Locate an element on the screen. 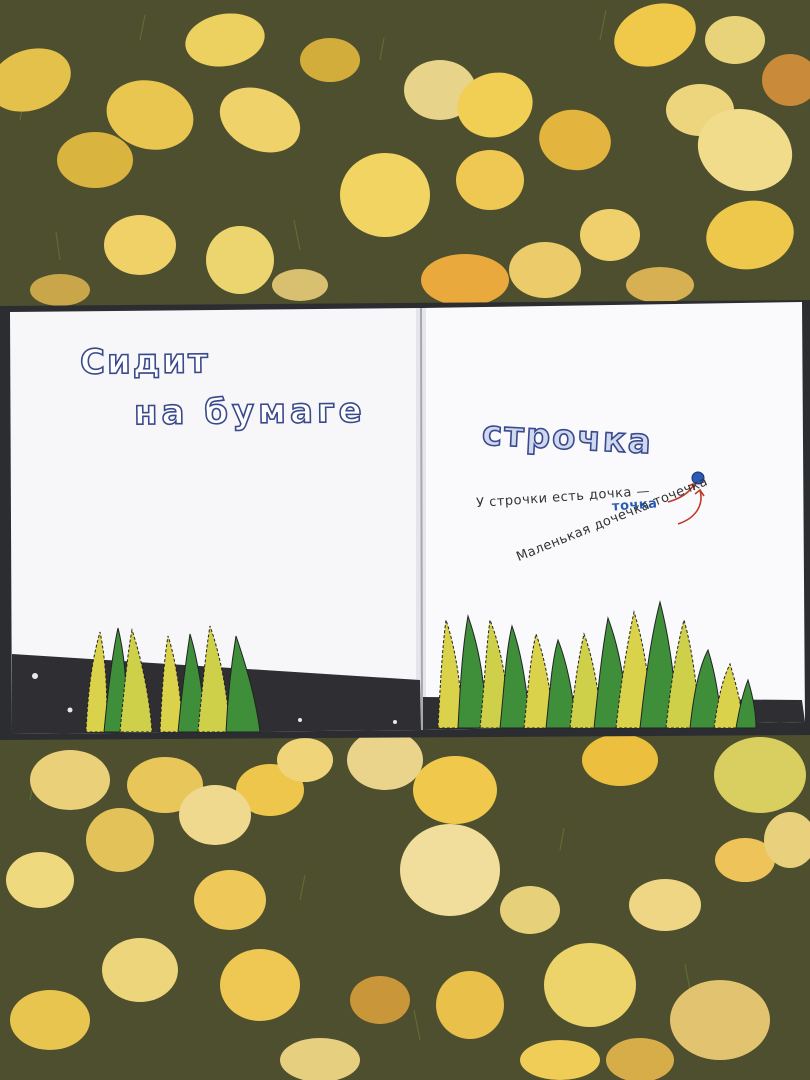 The height and width of the screenshot is (1080, 810). left-title-line-1: Сидит is located at coordinates (145, 362).